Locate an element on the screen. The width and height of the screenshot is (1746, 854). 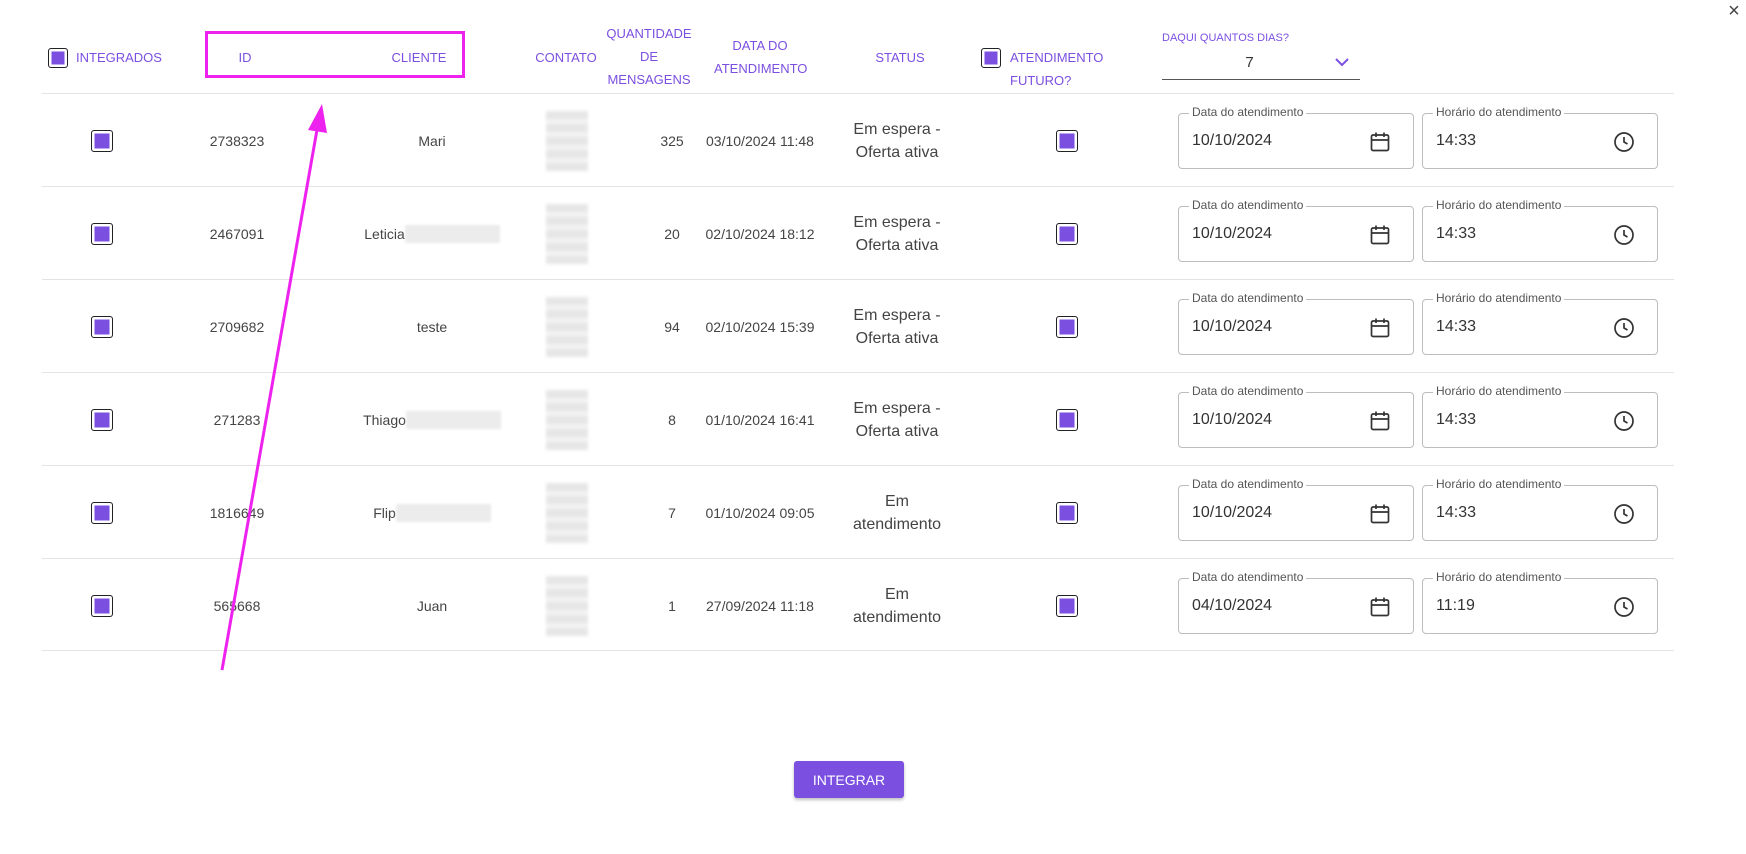
header-integrados: INTEGRADOS is located at coordinates (119, 57).